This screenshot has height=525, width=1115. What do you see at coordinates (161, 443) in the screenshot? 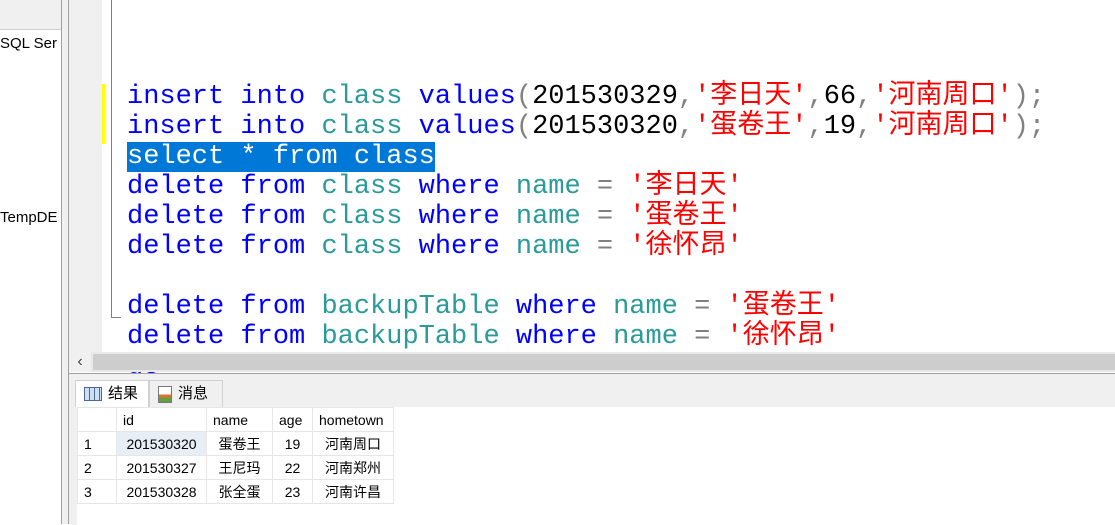
I see `table-cell: 201530320` at bounding box center [161, 443].